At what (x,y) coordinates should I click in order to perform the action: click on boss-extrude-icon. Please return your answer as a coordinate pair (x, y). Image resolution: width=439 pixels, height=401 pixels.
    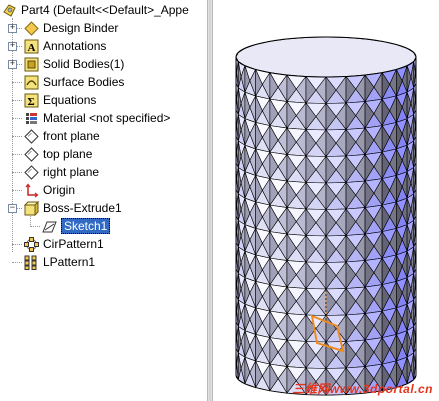
    Looking at the image, I should click on (31, 208).